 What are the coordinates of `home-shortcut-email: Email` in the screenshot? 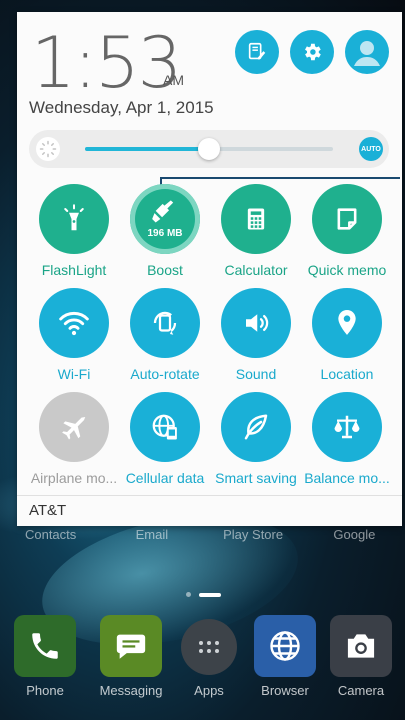 It's located at (151, 534).